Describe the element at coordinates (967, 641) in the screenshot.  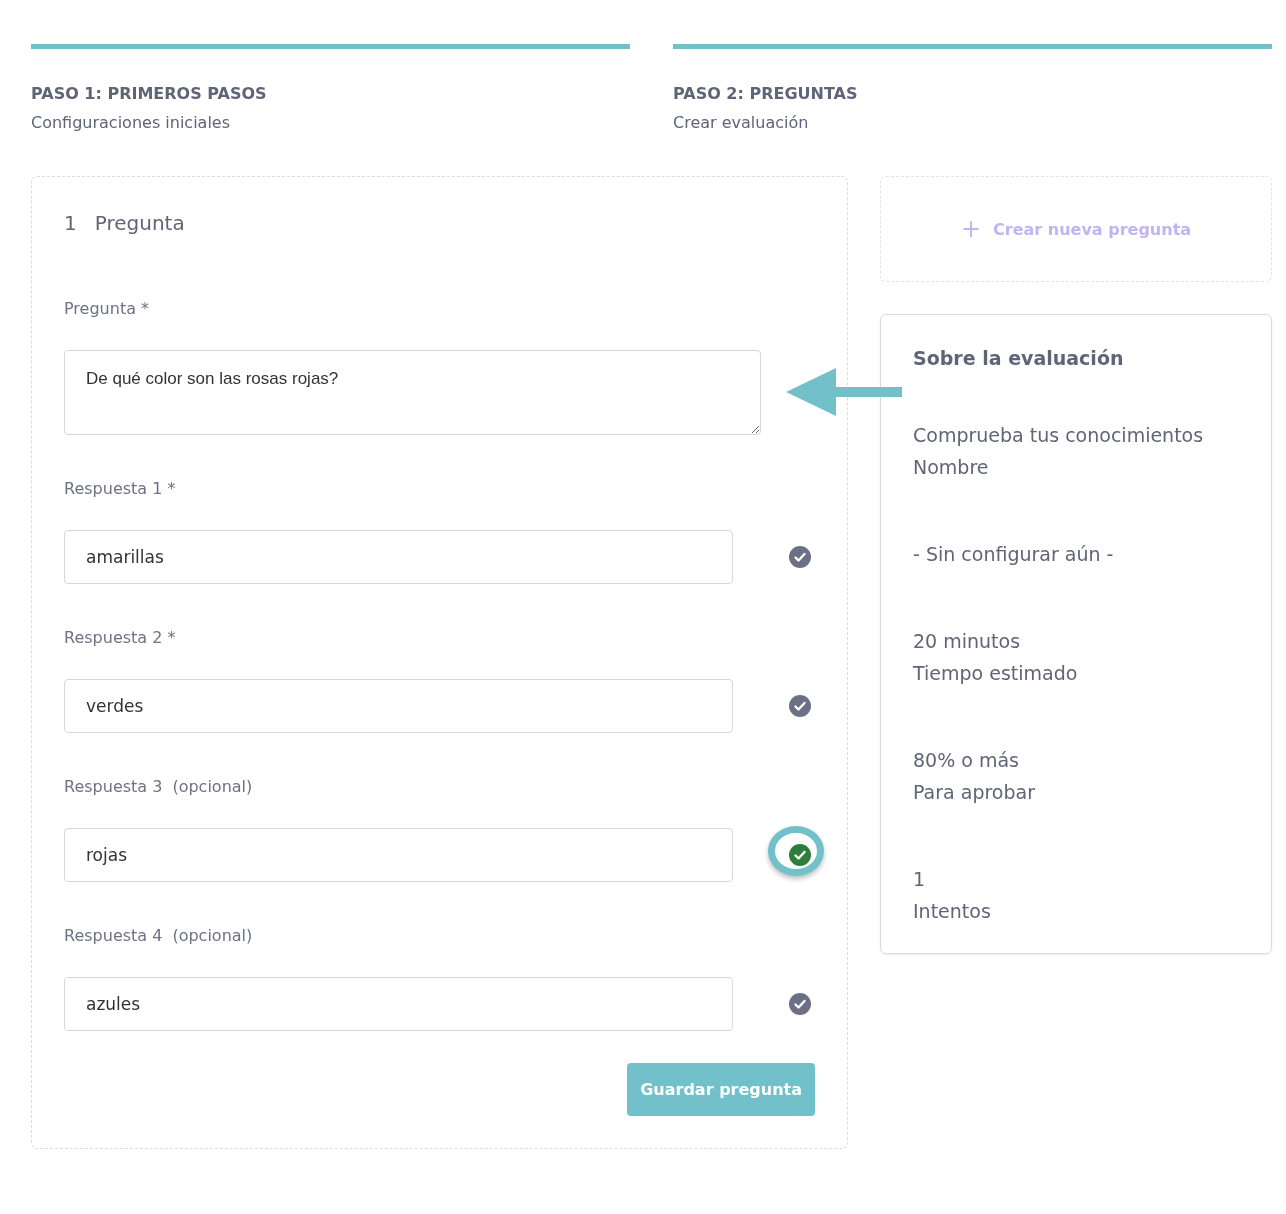
I see `summary-text: 20 minutos` at that location.